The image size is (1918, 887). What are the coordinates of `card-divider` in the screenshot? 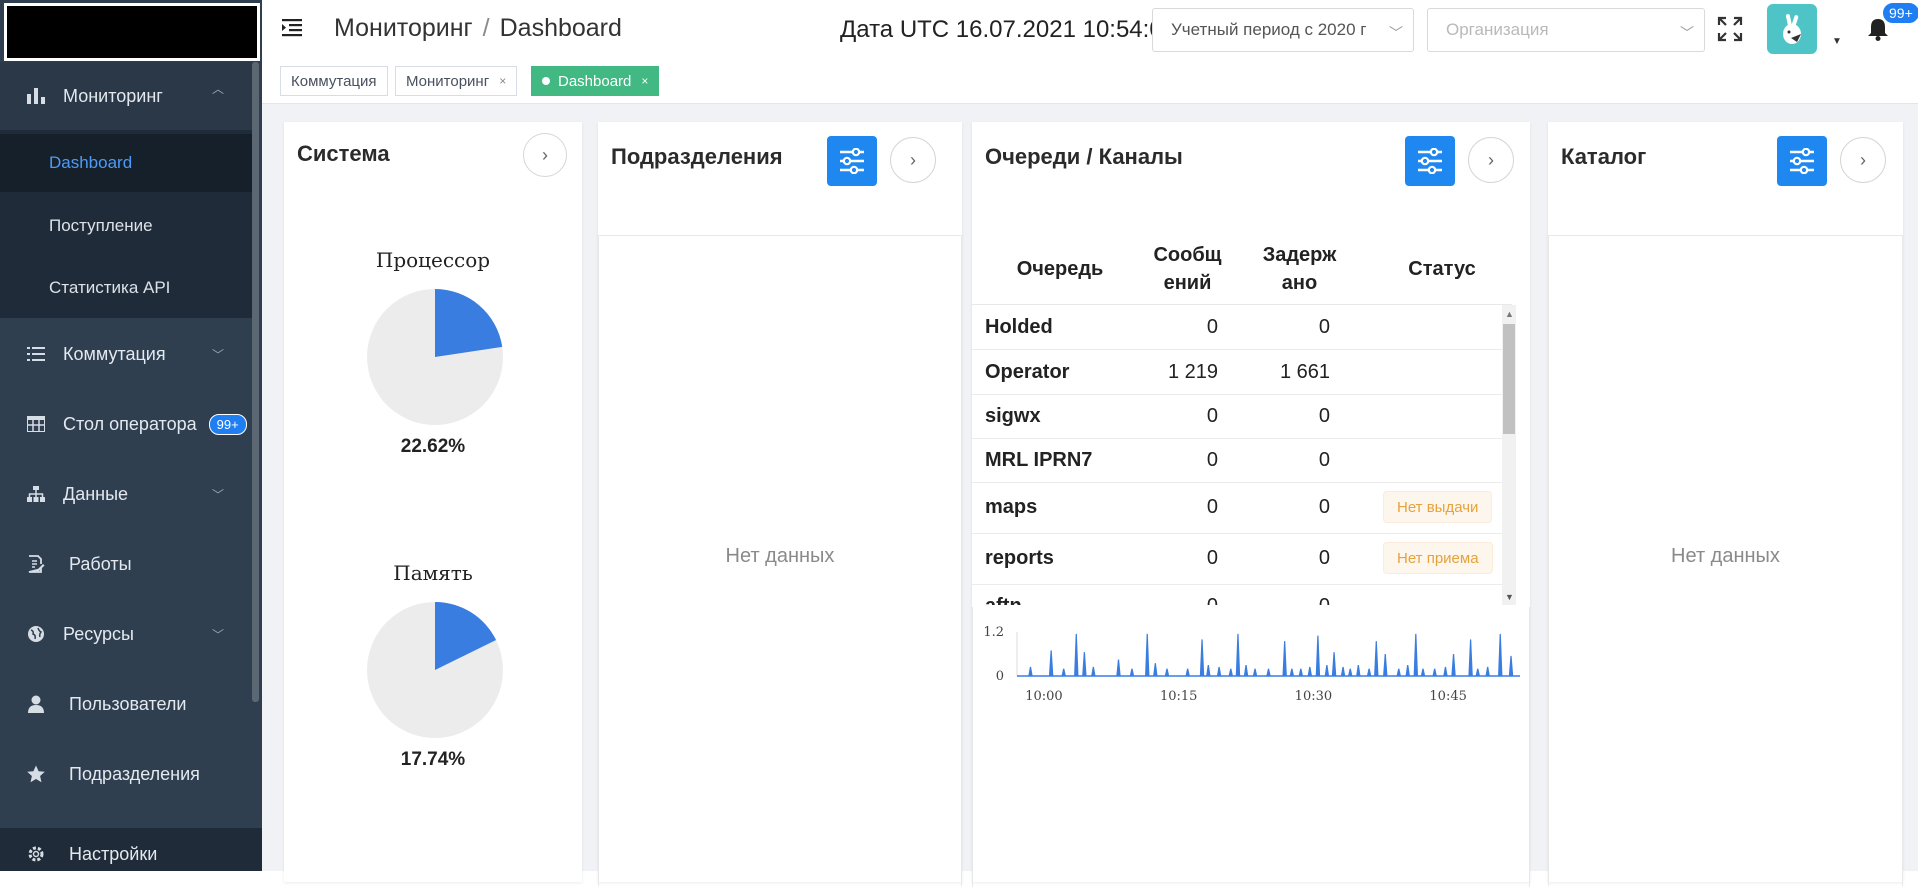 It's located at (780, 235).